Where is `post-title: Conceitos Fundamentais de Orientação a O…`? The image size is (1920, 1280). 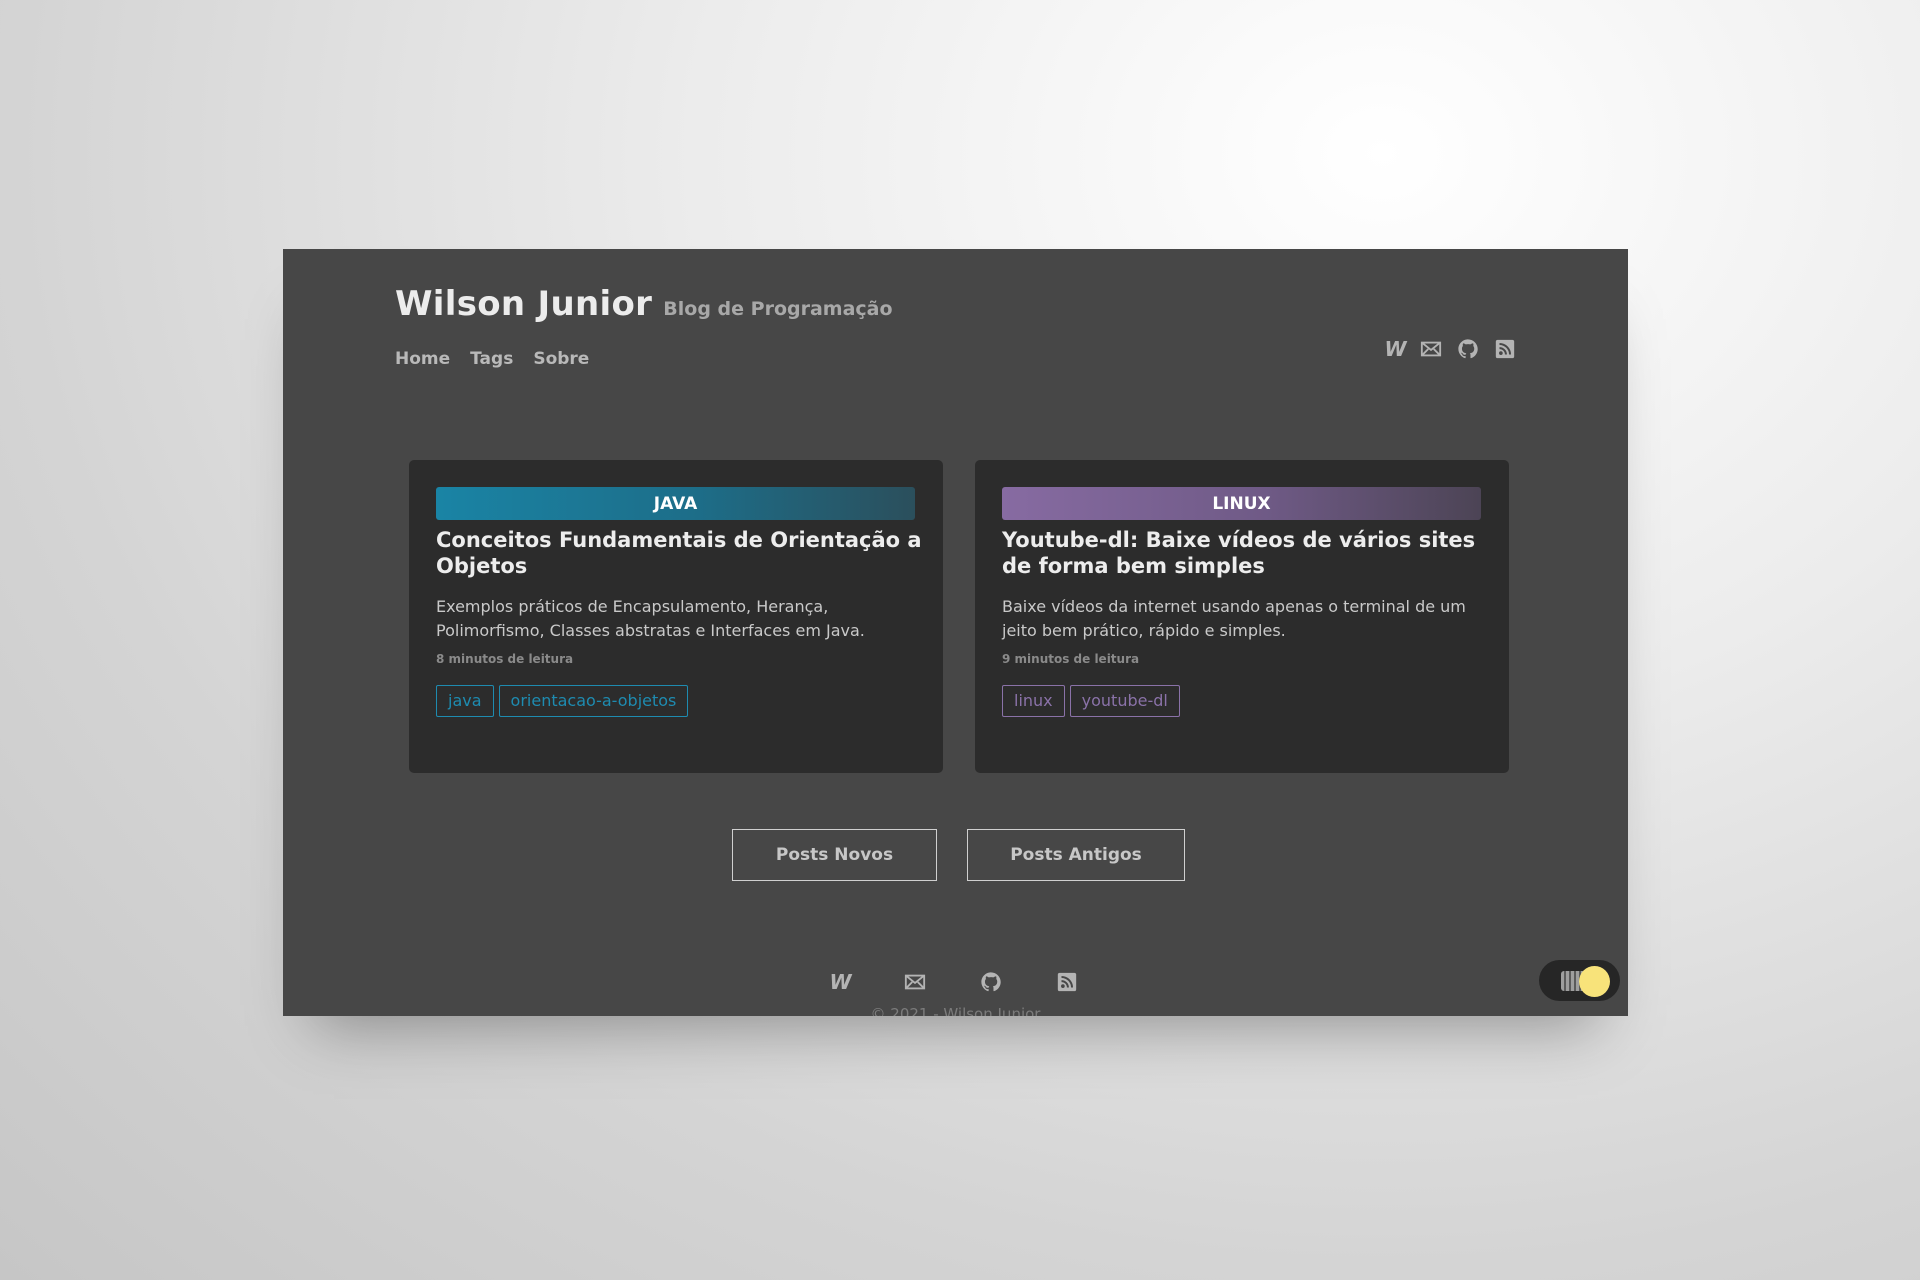
post-title: Conceitos Fundamentais de Orientação a O… is located at coordinates (681, 553).